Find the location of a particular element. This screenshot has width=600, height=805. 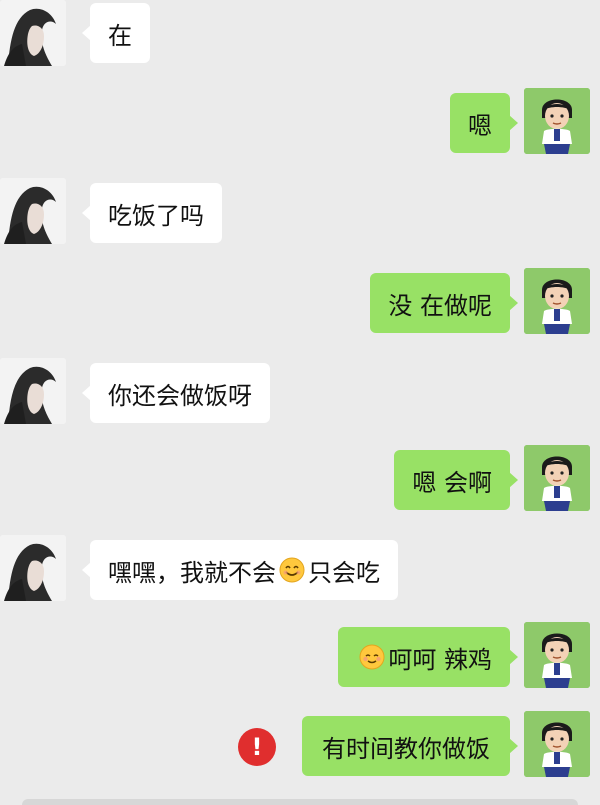

send-failed-icon: ! is located at coordinates (257, 747).